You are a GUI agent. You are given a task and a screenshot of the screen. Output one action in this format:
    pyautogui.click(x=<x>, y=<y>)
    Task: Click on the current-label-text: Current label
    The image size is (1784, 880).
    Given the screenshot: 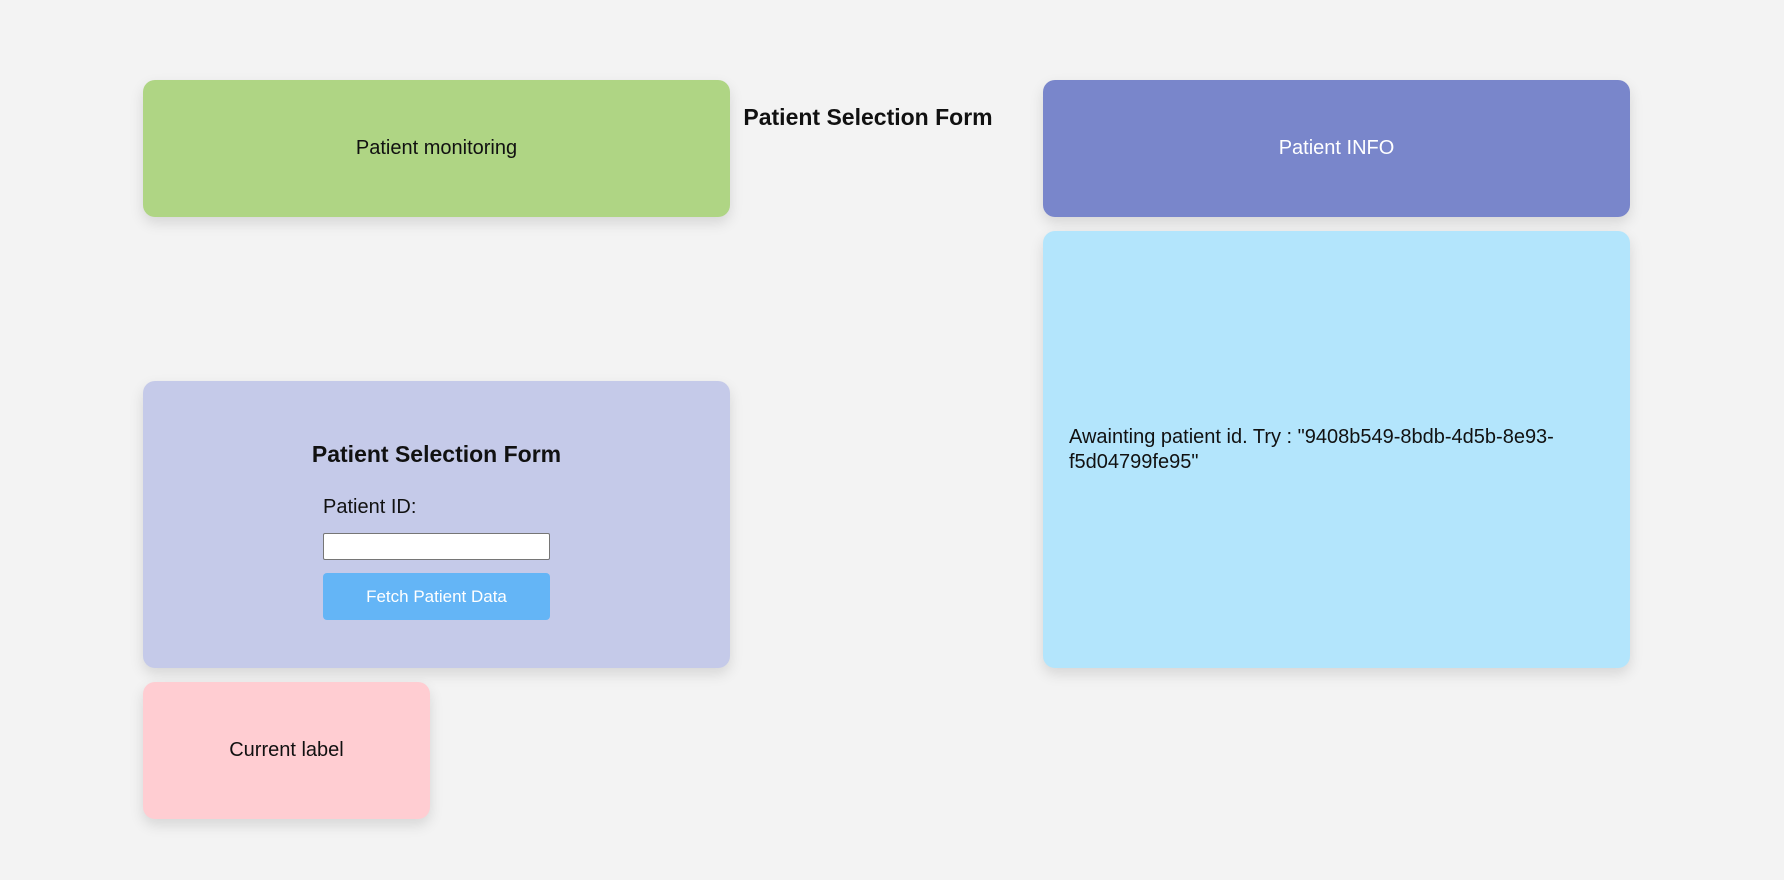 What is the action you would take?
    pyautogui.click(x=286, y=750)
    